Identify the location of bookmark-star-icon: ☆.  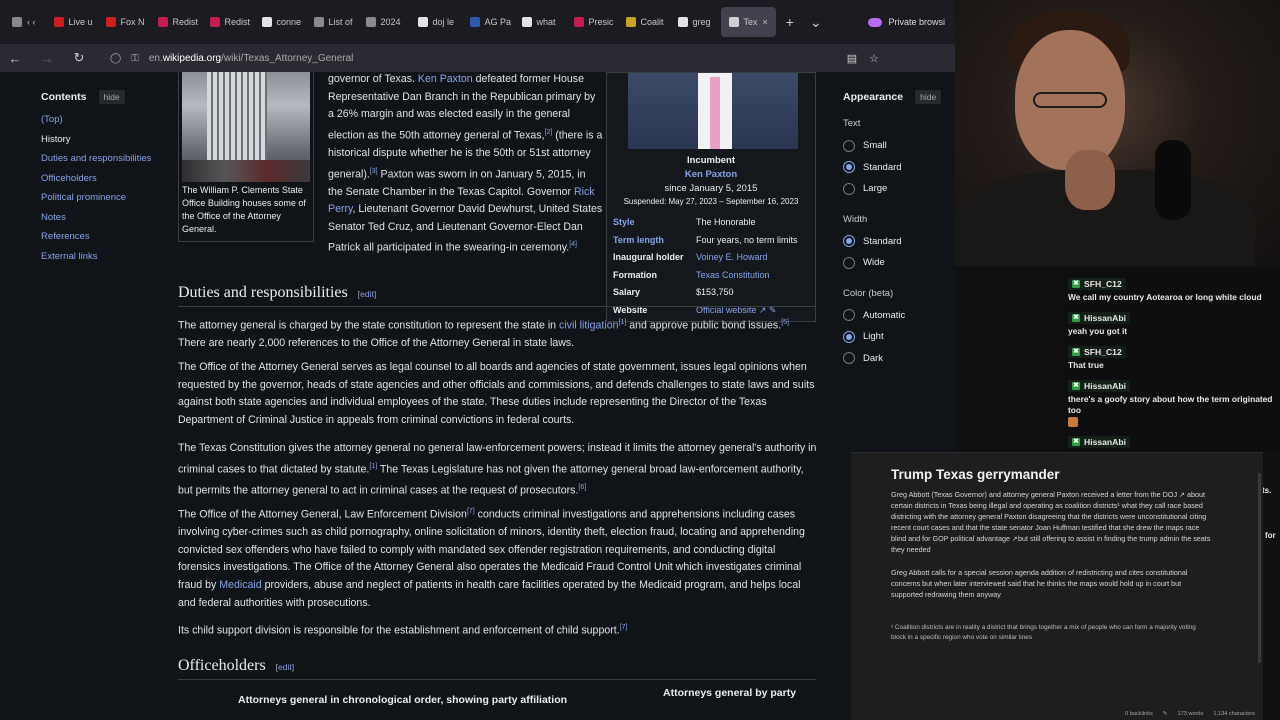
(874, 58).